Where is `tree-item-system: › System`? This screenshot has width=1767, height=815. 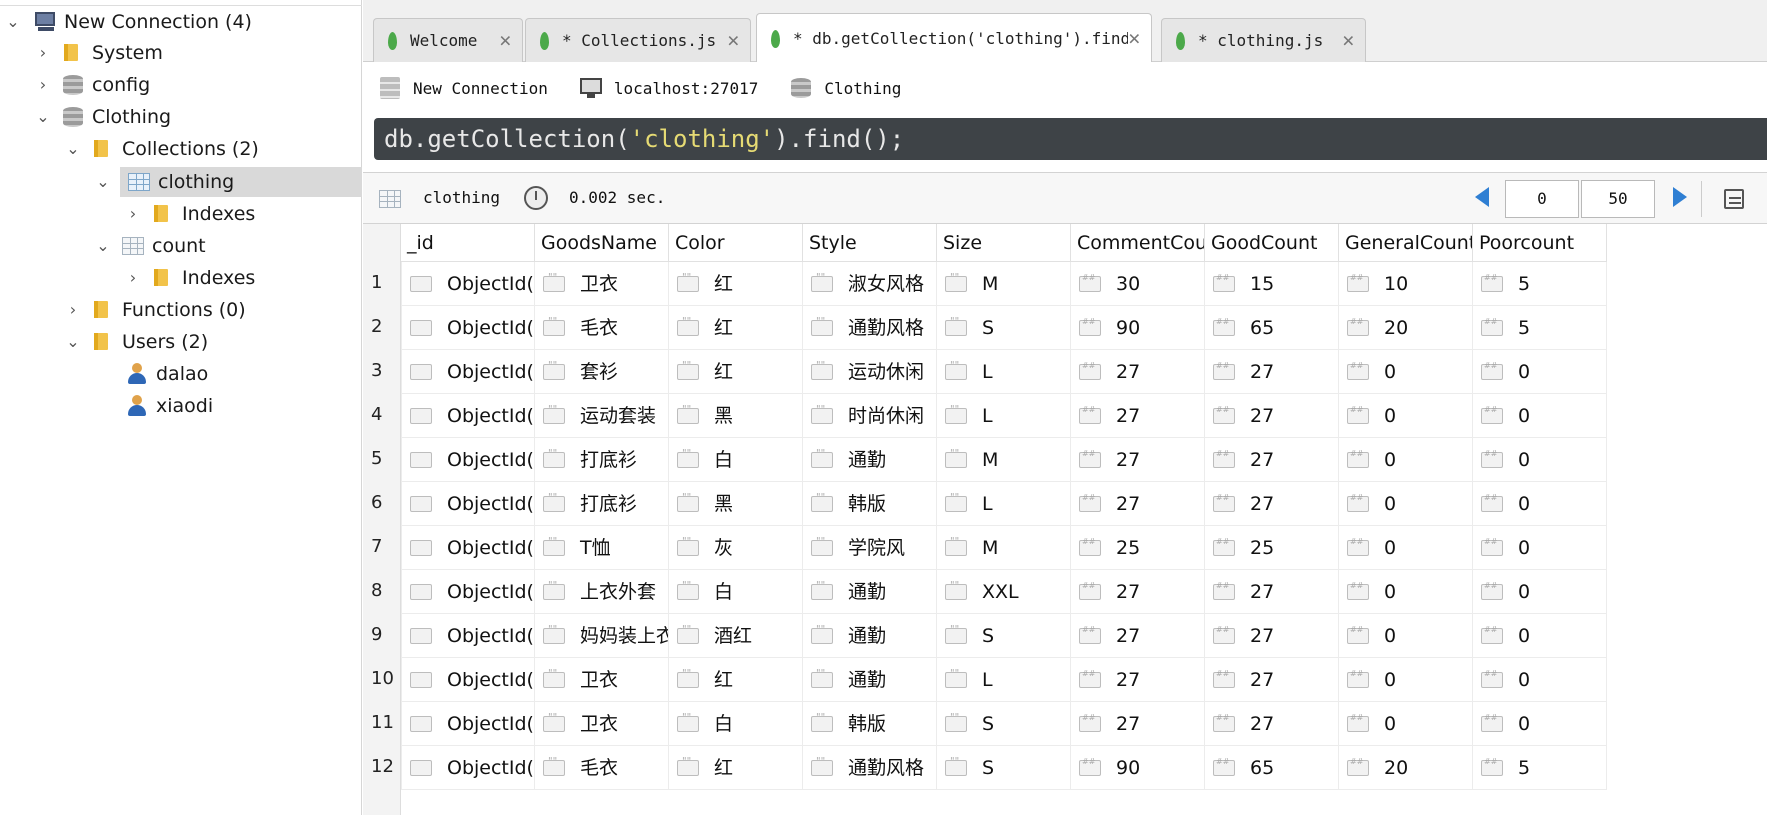
tree-item-system: › System is located at coordinates (98, 53).